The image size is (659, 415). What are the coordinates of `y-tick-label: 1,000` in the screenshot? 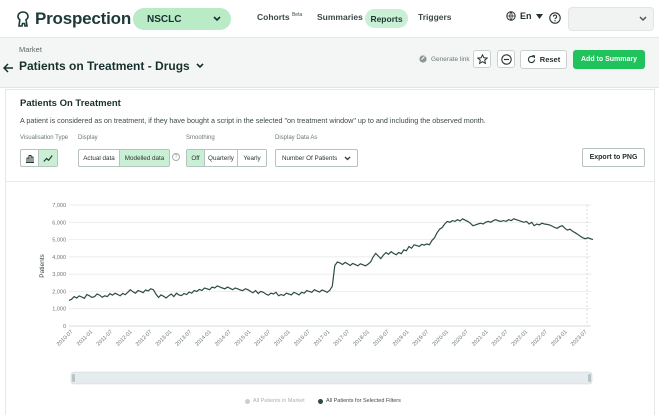 It's located at (59, 310).